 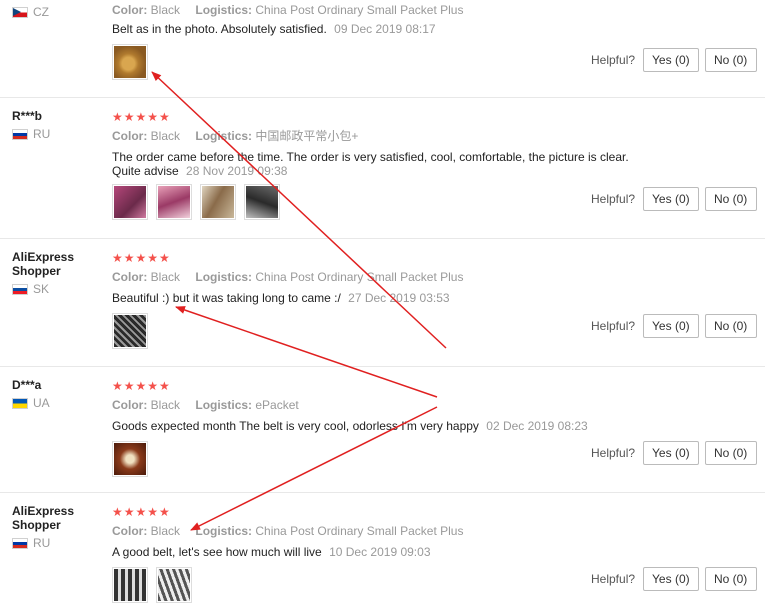 I want to click on flag-ua-icon, so click(x=20, y=403).